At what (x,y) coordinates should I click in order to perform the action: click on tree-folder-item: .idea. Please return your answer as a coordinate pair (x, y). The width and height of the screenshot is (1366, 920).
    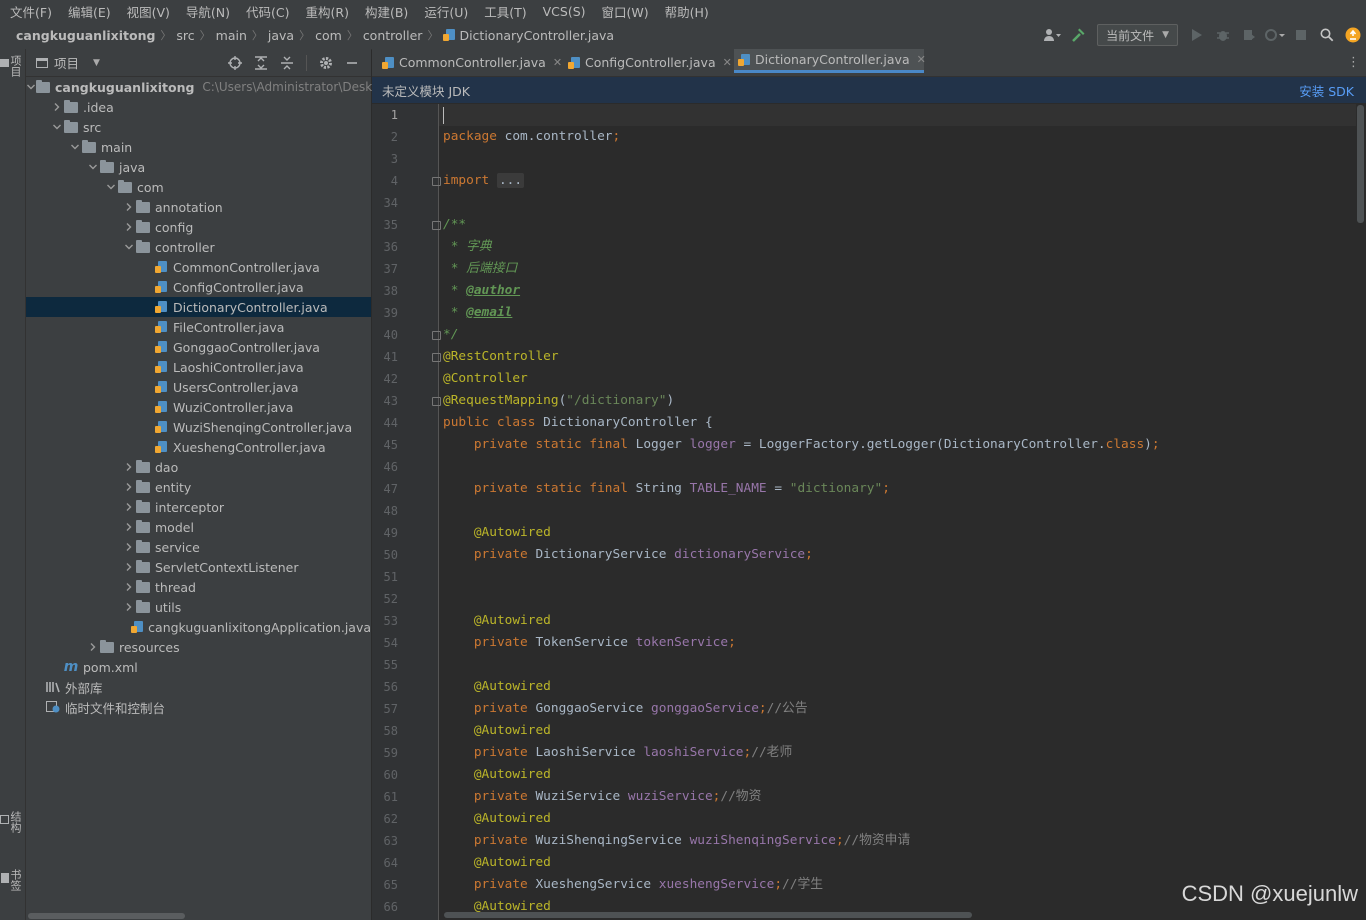
    Looking at the image, I should click on (198, 107).